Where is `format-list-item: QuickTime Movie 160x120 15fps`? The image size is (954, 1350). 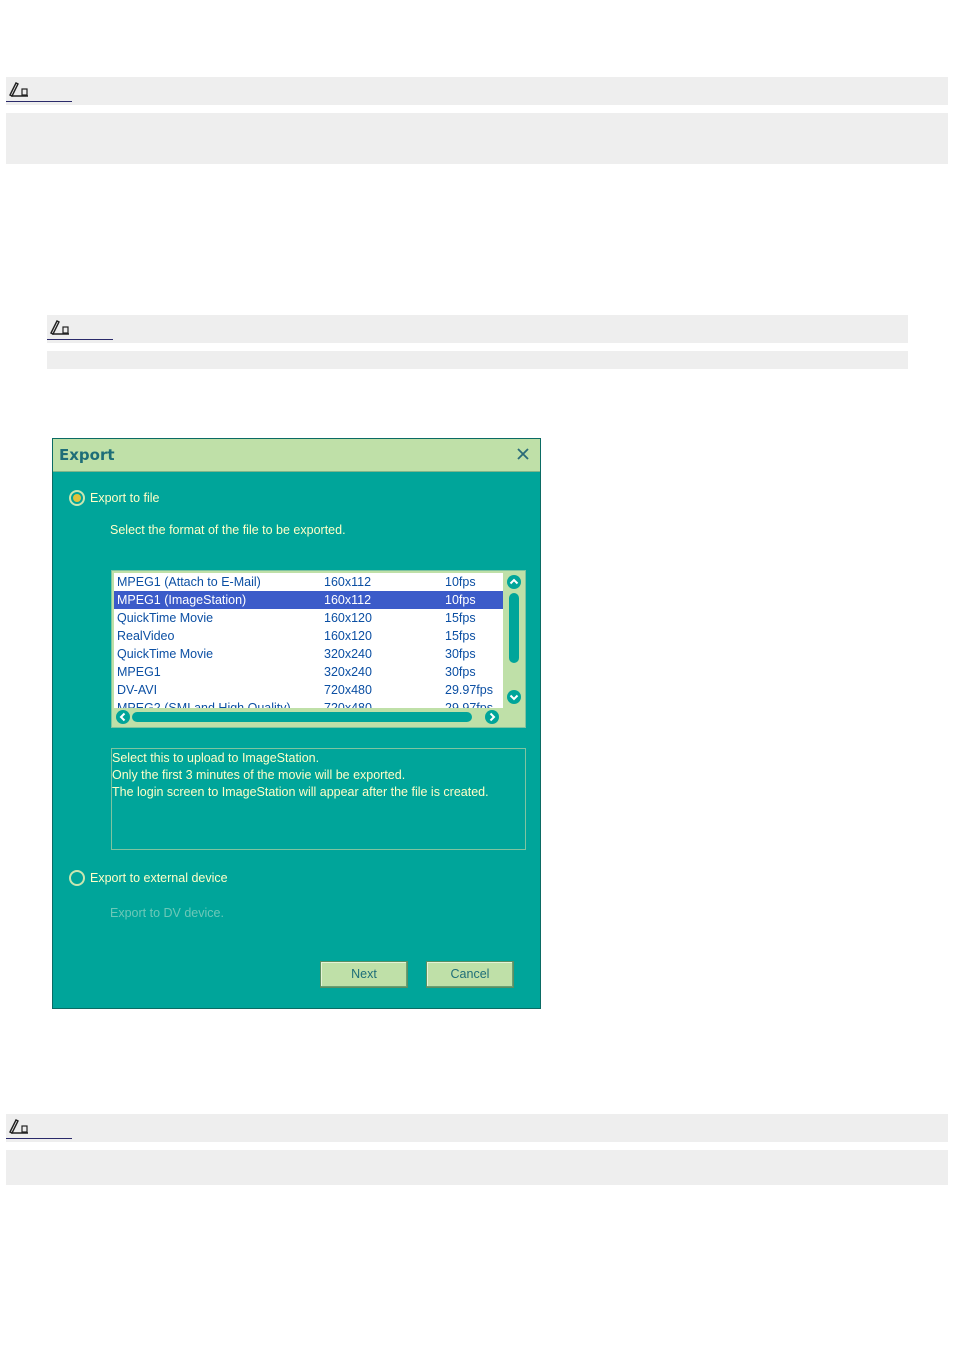
format-list-item: QuickTime Movie 160x120 15fps is located at coordinates (308, 618).